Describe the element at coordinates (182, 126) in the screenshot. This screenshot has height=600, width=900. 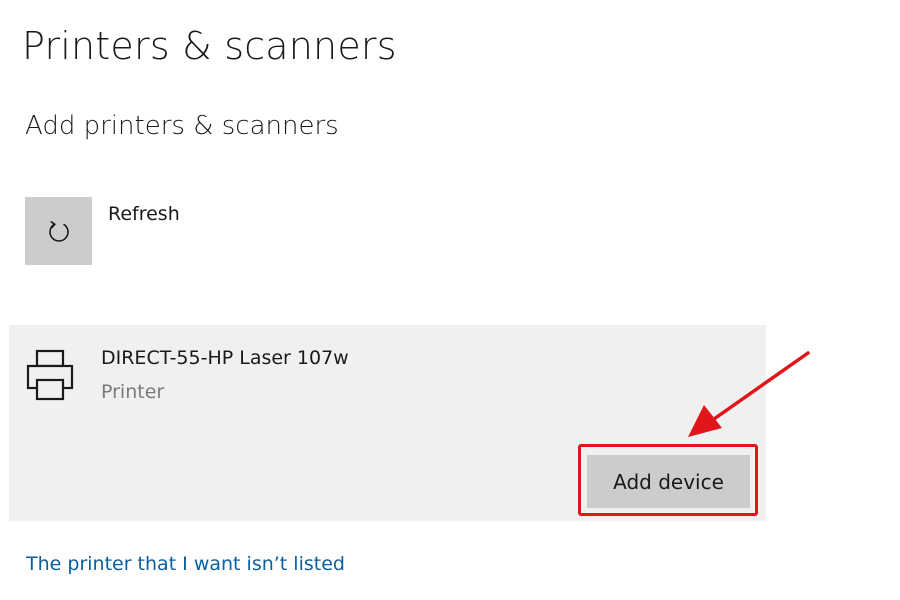
I see `section-title: Add printers & scanners` at that location.